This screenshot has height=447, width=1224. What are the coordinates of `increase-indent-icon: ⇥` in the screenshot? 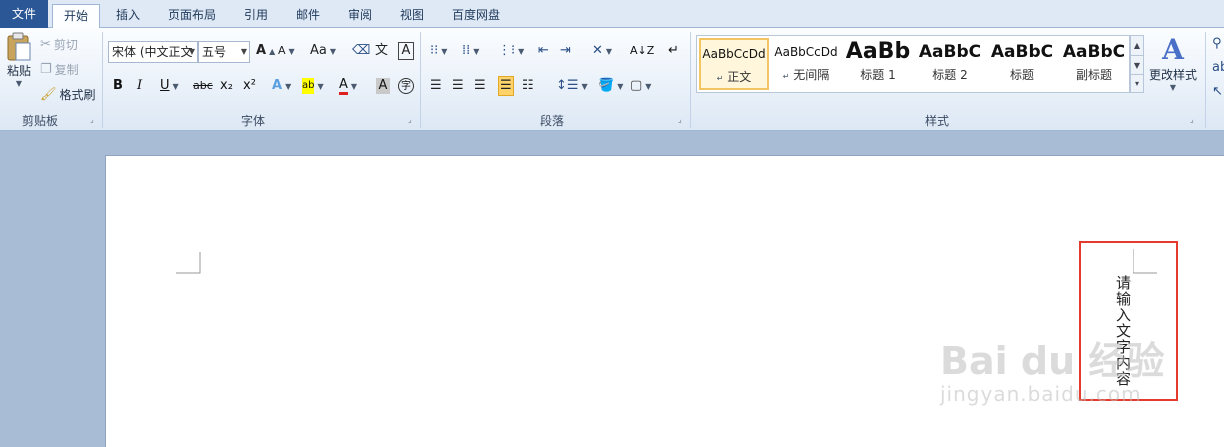 It's located at (565, 50).